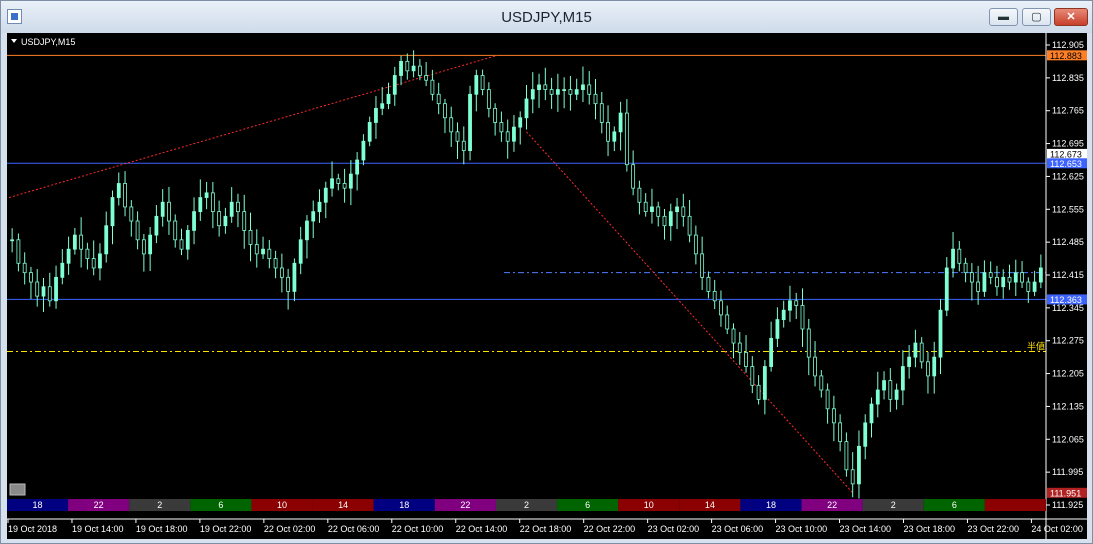  What do you see at coordinates (1066, 56) in the screenshot?
I see `hline-price-0-label: 112.883` at bounding box center [1066, 56].